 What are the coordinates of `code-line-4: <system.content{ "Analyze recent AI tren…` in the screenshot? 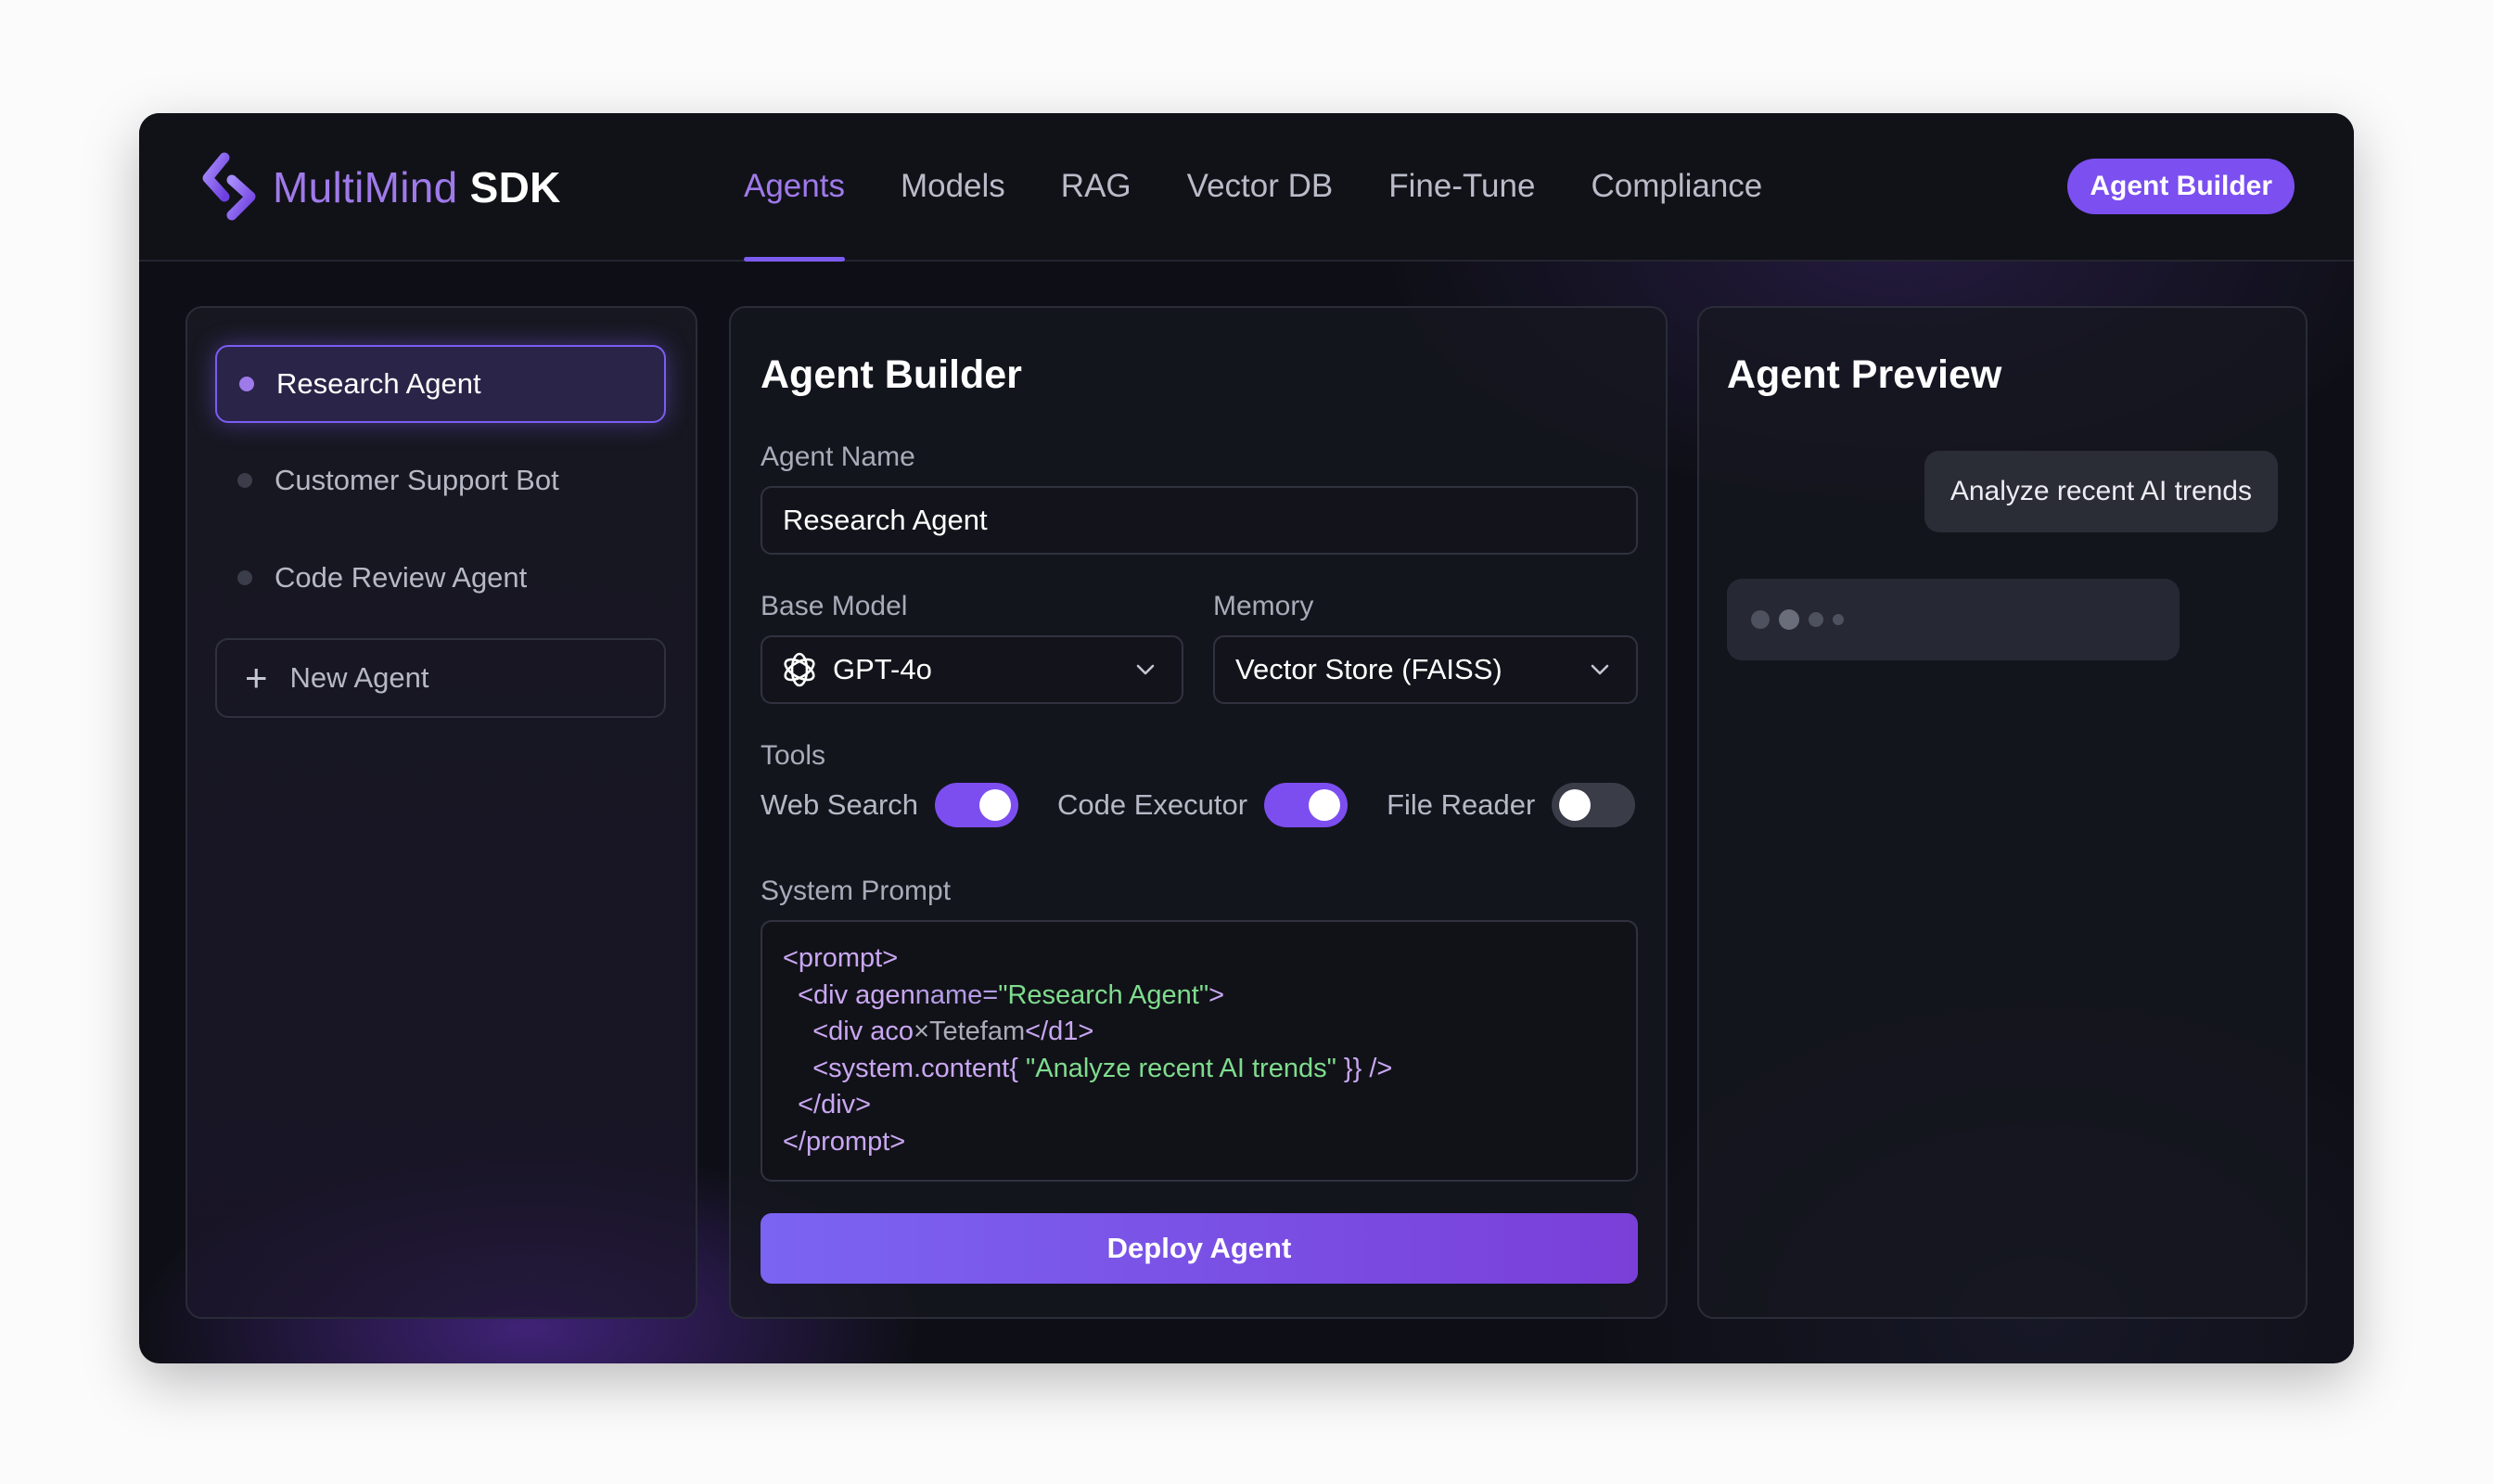 It's located at (1199, 1069).